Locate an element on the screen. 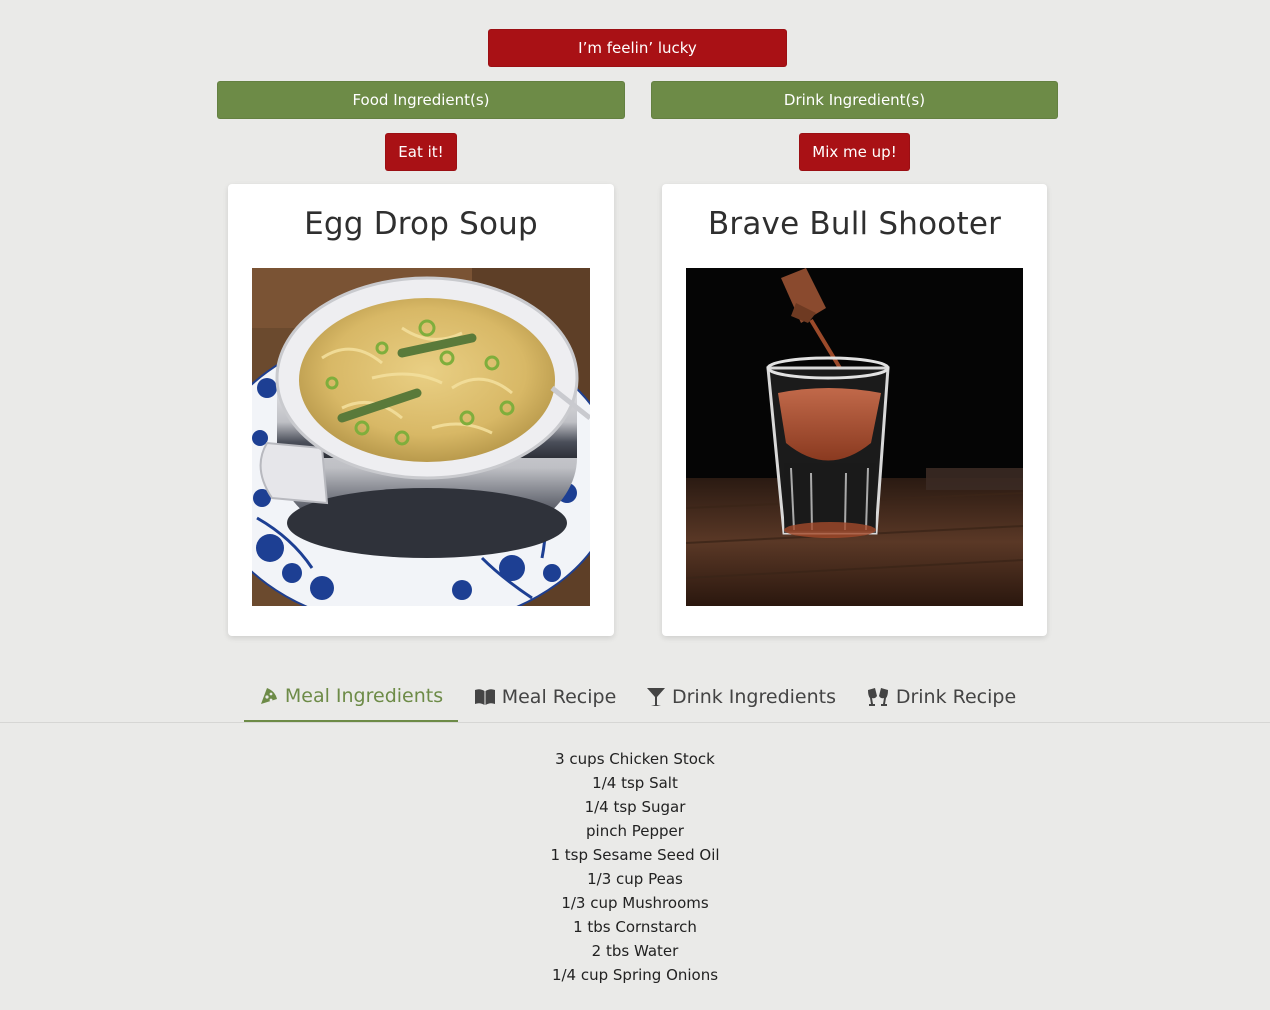 This screenshot has height=1010, width=1270. food-ingredients-button: Food Ingredient(s) is located at coordinates (421, 100).